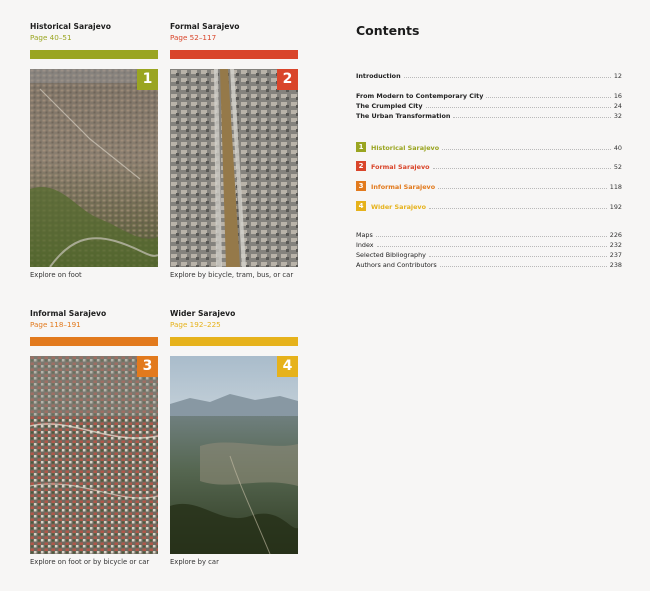 The image size is (650, 591). Describe the element at coordinates (234, 27) in the screenshot. I see `card-title: Formal Sarajevo` at that location.